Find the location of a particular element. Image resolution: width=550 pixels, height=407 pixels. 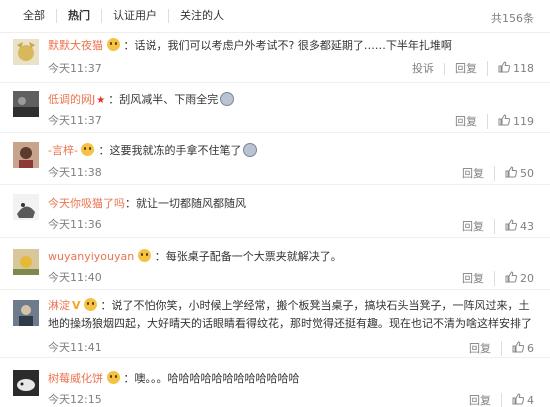

comment-actions: 投诉 回复 118 is located at coordinates (468, 68).